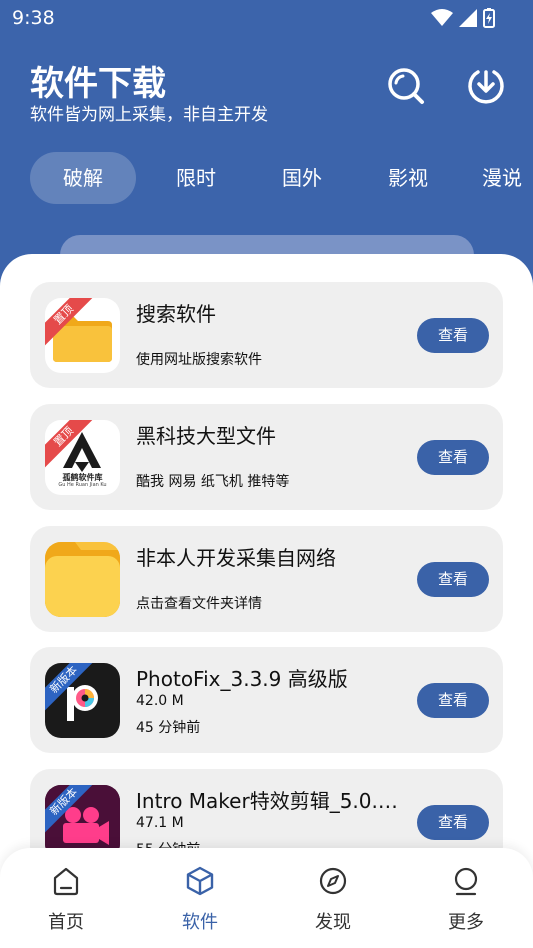  Describe the element at coordinates (176, 314) in the screenshot. I see `app-title: 搜索软件` at that location.